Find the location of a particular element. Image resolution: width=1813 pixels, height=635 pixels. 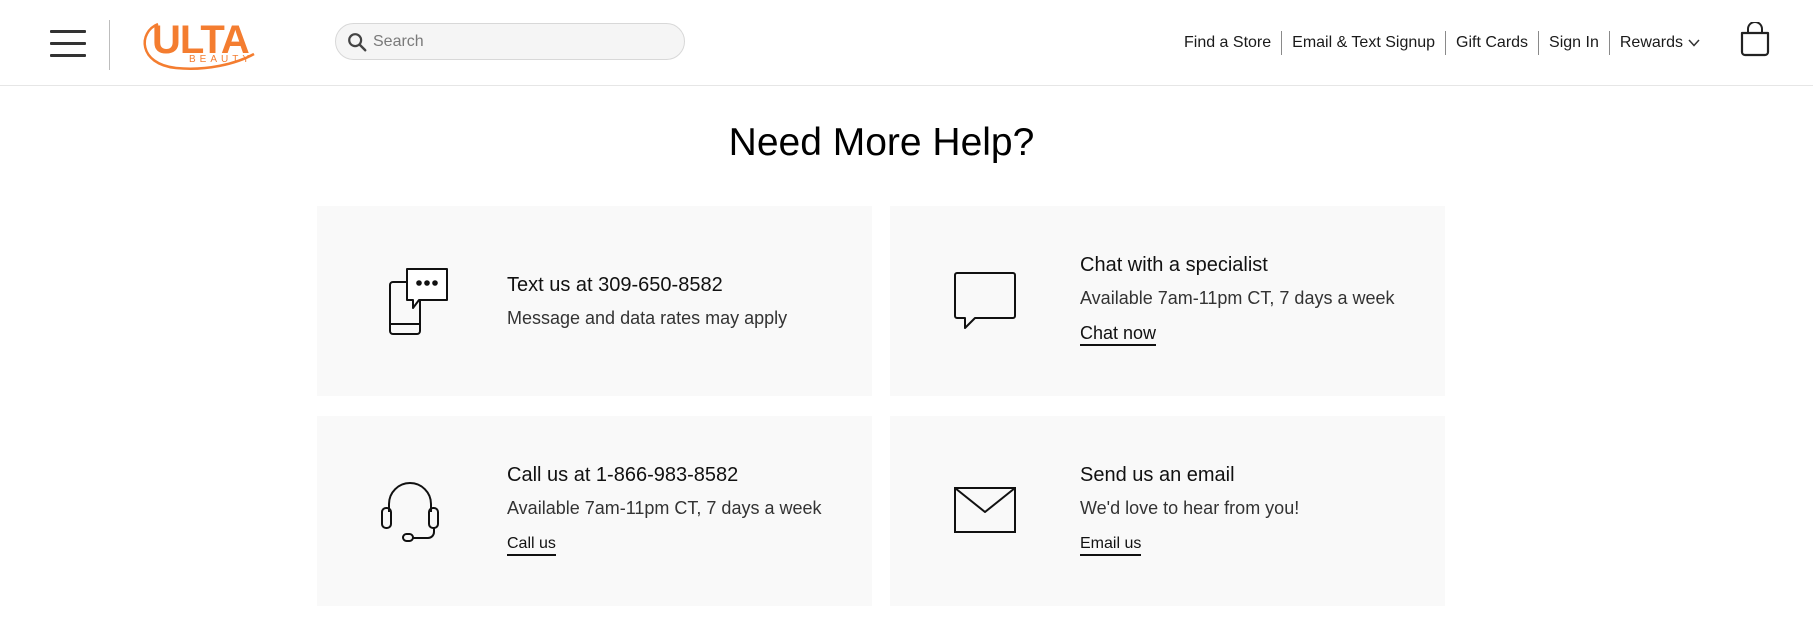

search-input is located at coordinates (523, 42).